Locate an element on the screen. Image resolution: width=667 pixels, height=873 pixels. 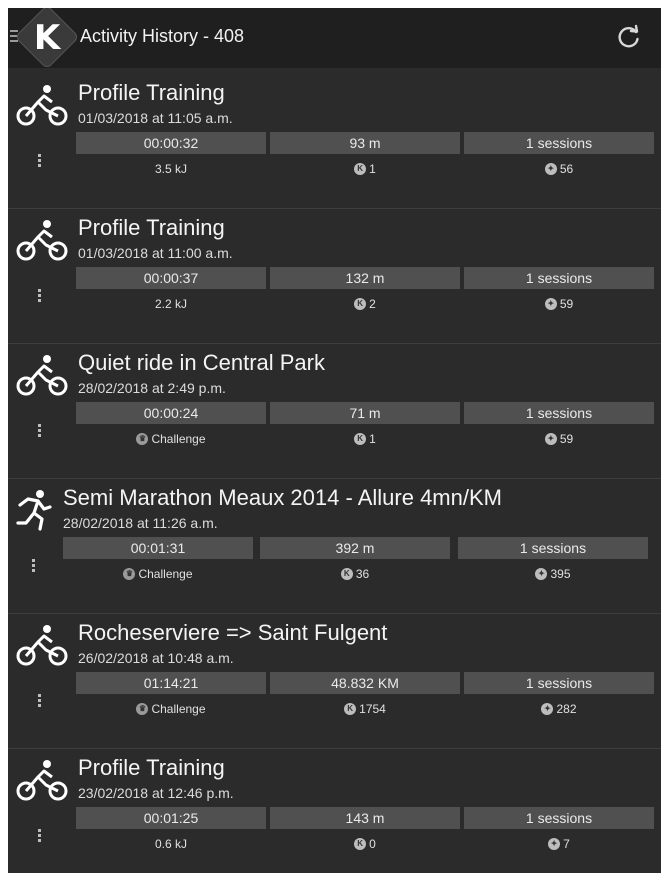
distance-value: 392 m is located at coordinates (355, 548).